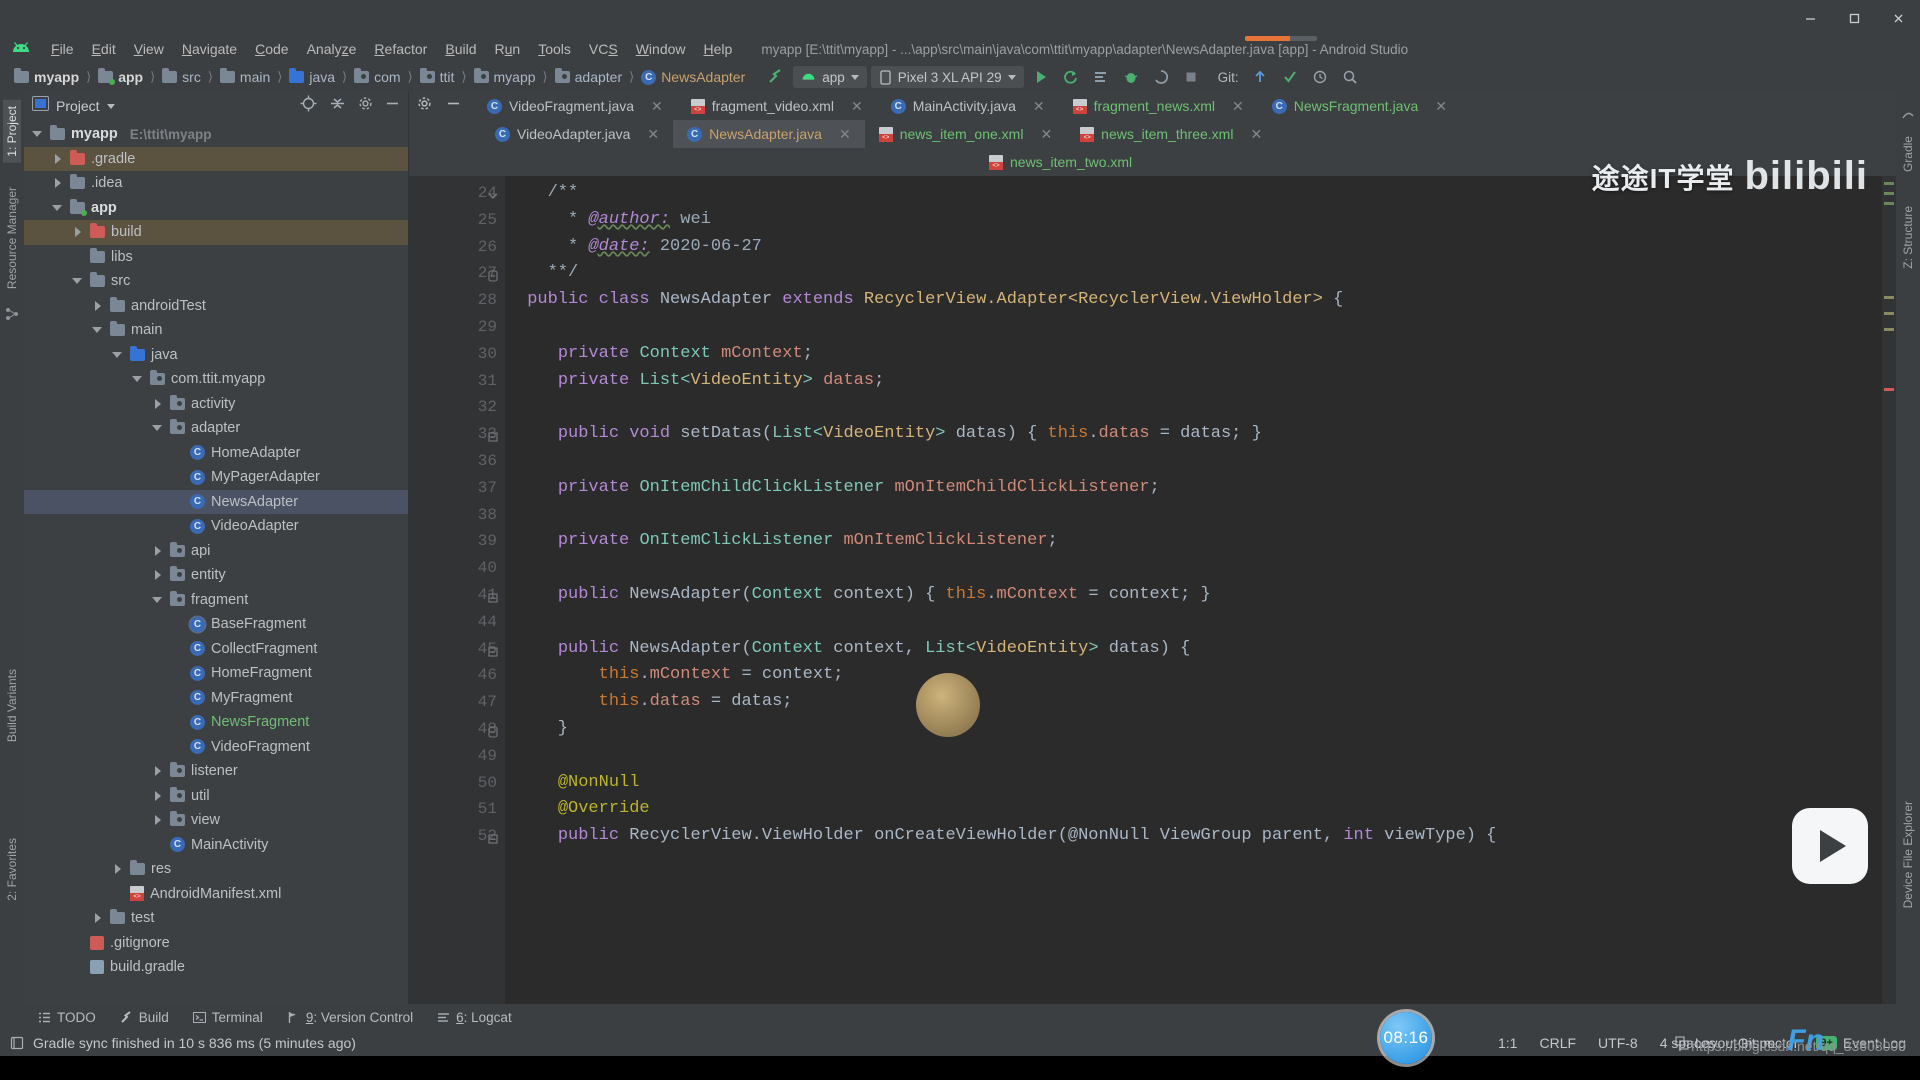 The image size is (1920, 1080). What do you see at coordinates (508, 49) in the screenshot?
I see `menu-run: Run` at bounding box center [508, 49].